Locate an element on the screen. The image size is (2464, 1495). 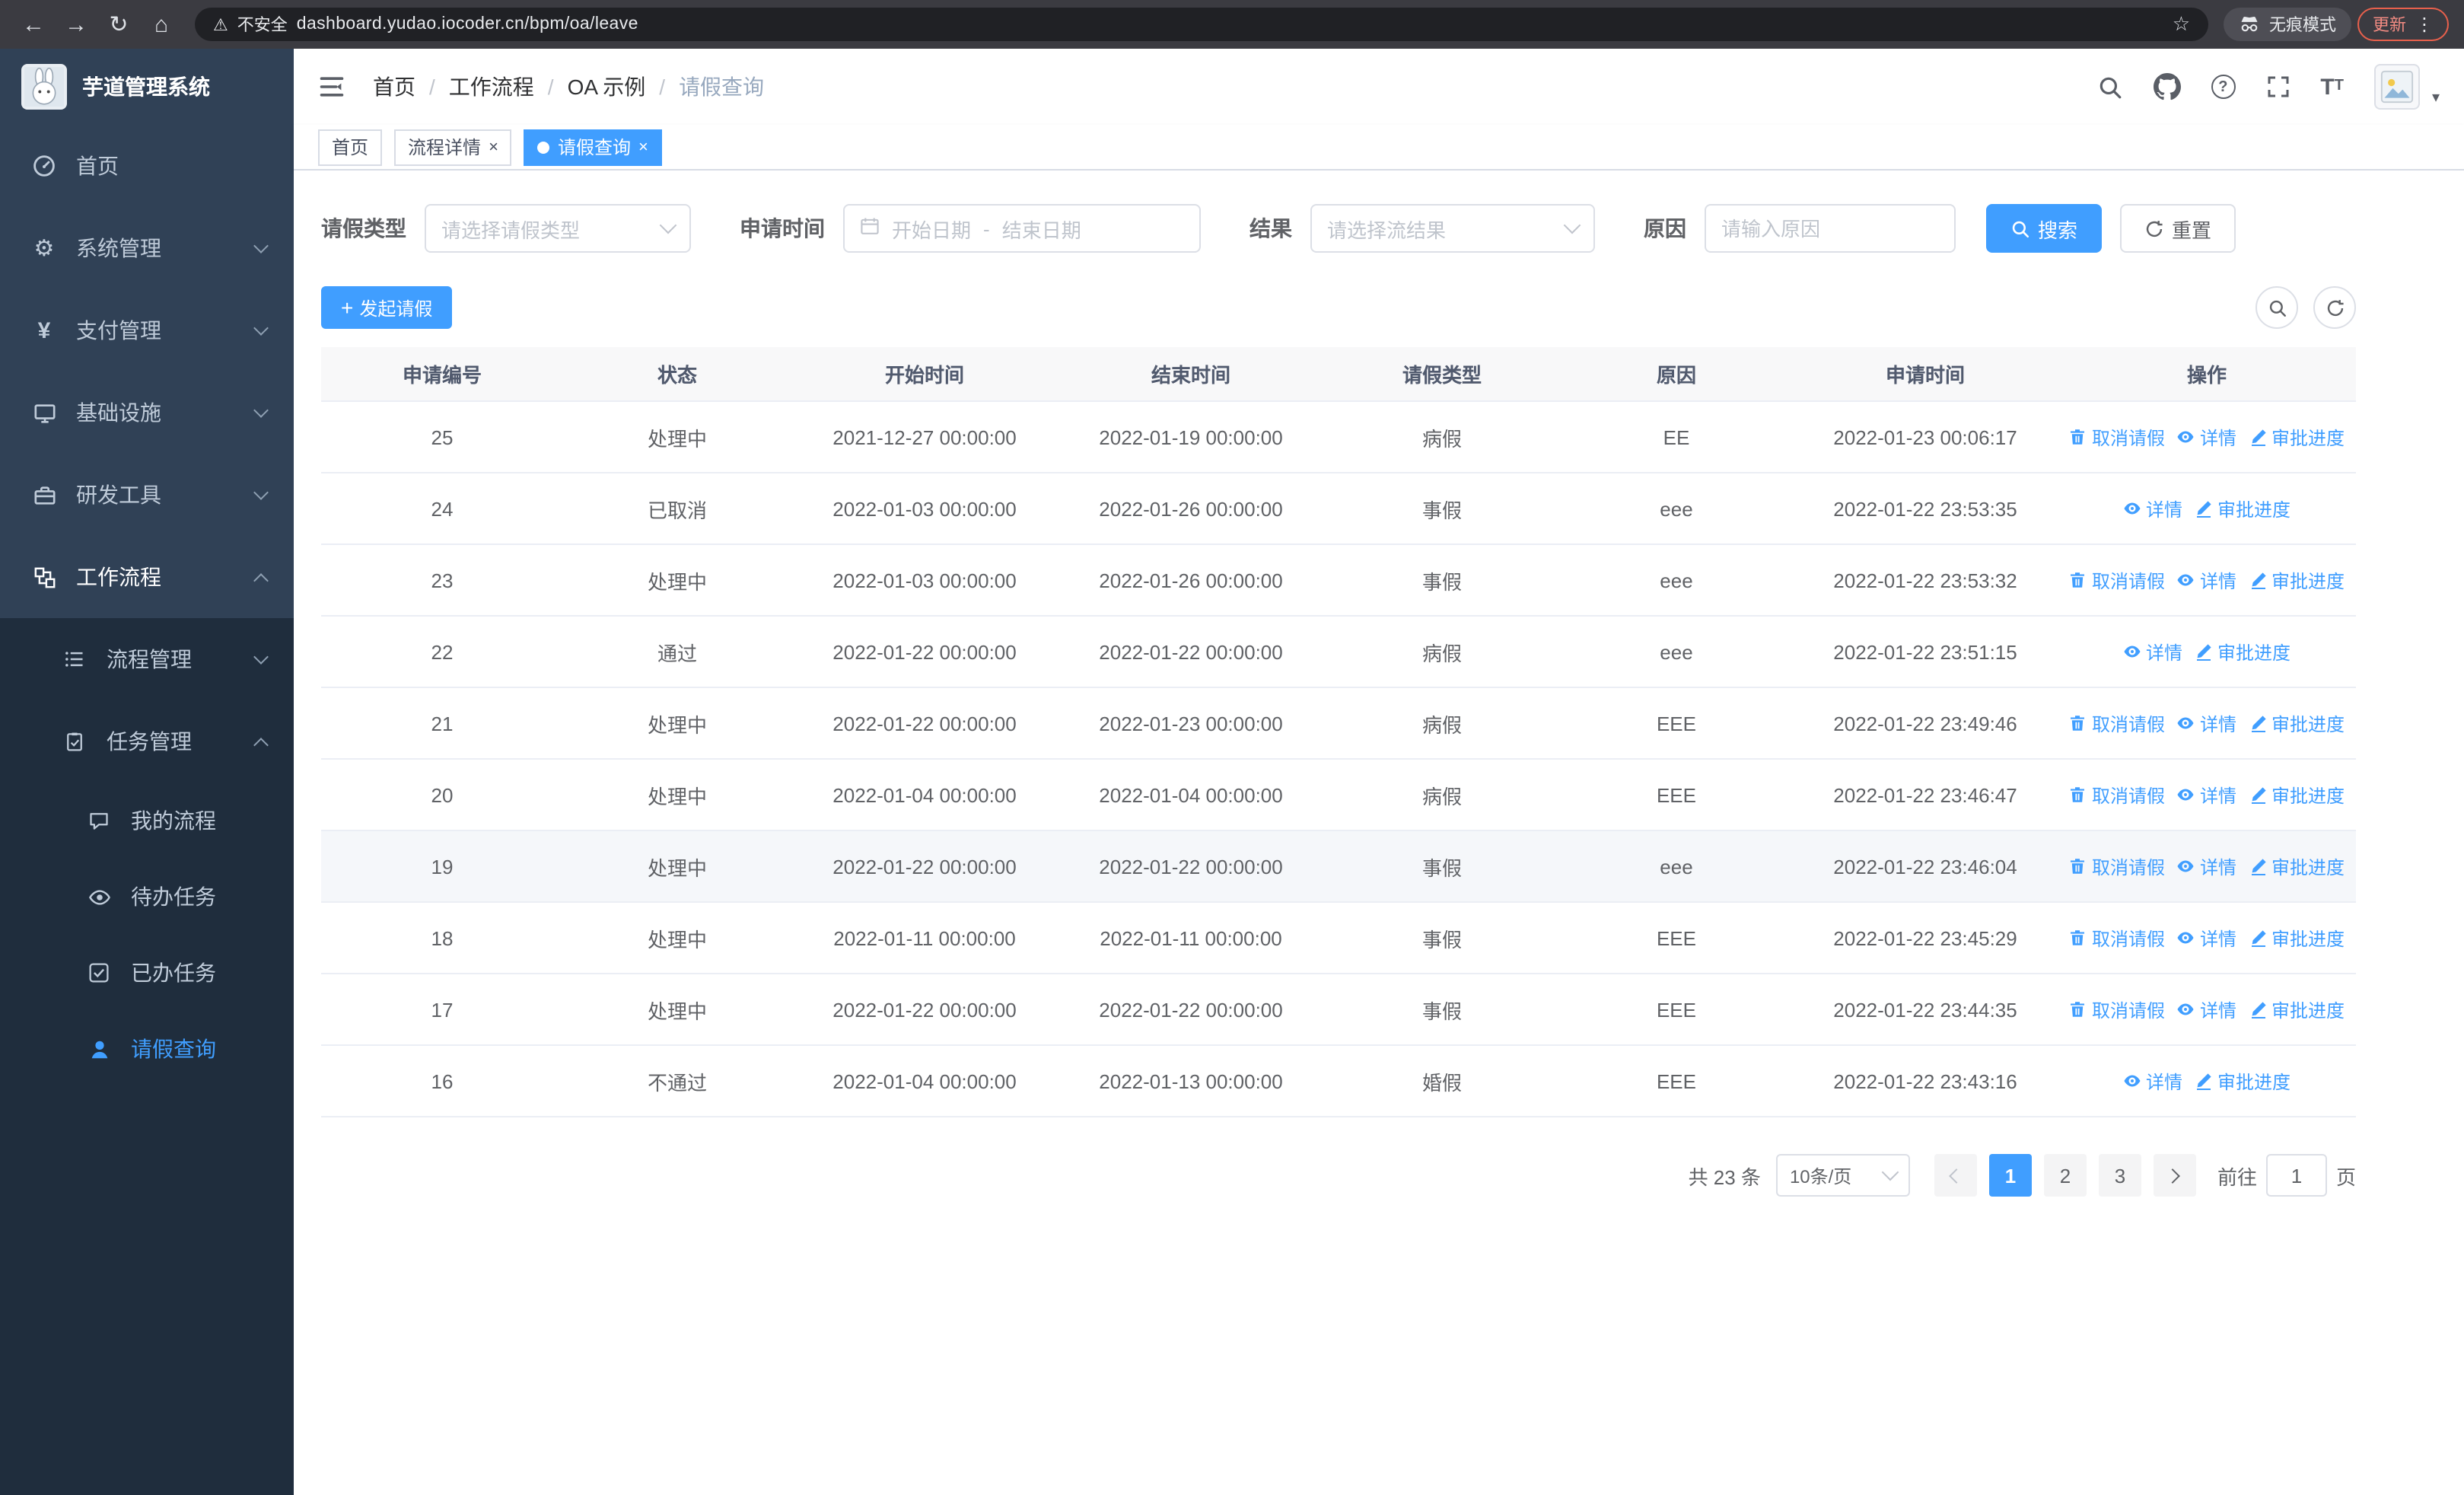
url-text: dashboard.yudao.iocoder.cn/bpm/oa/leave is located at coordinates (467, 24).